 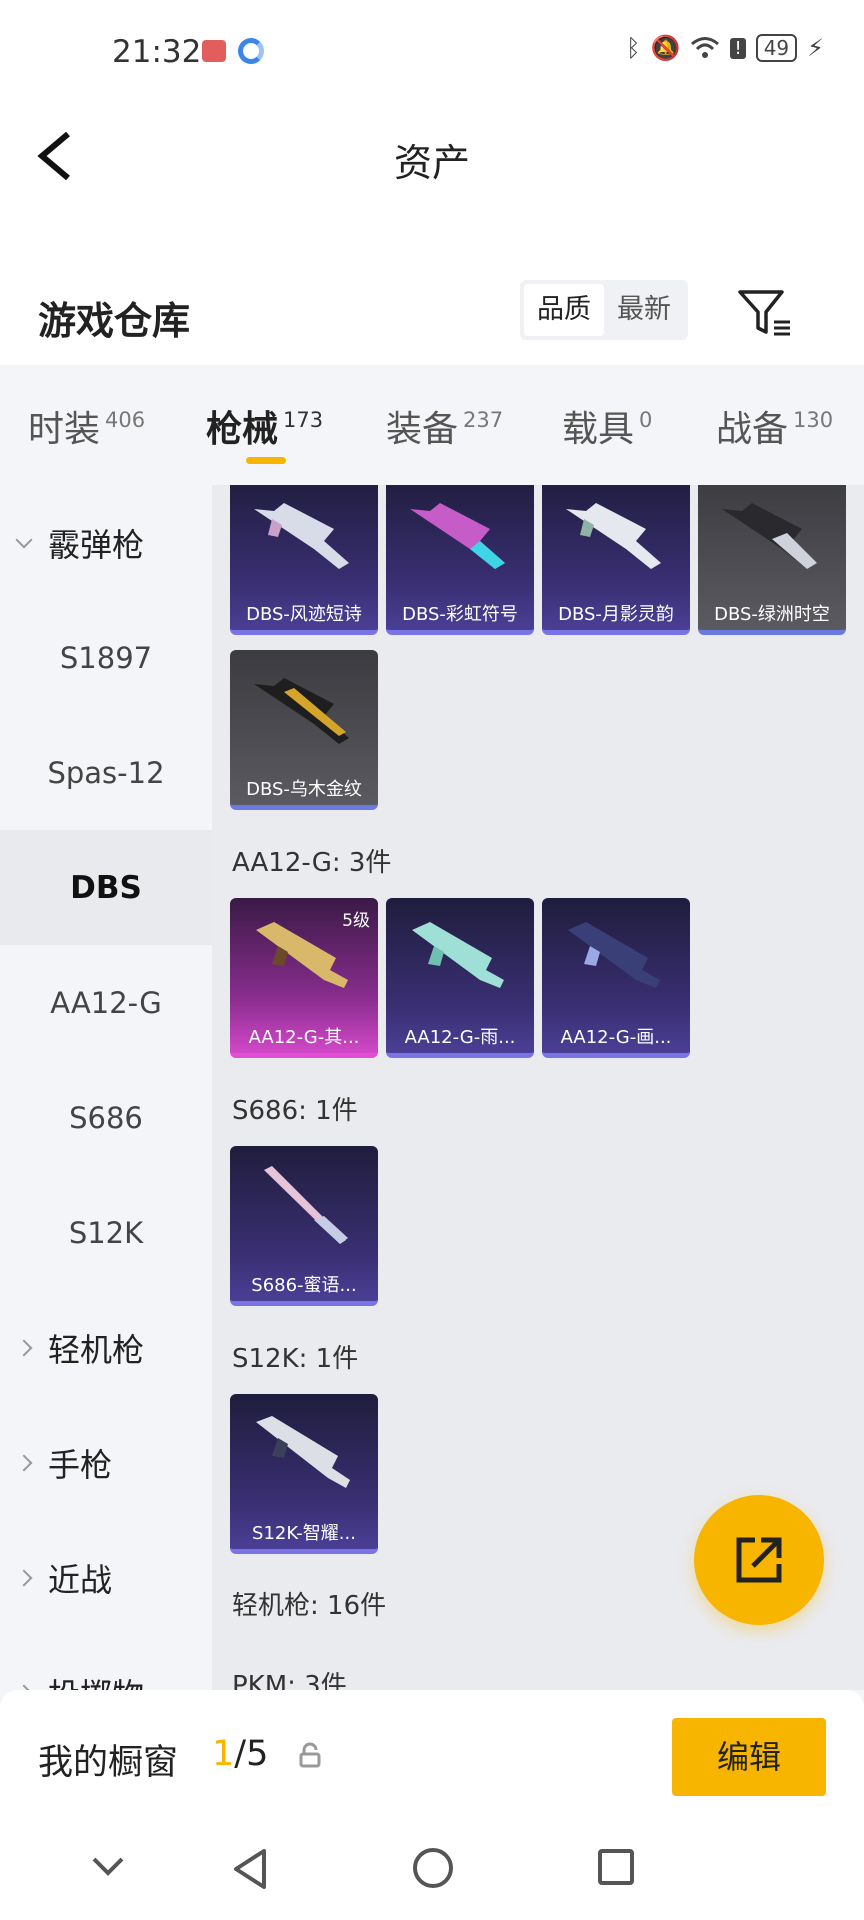 I want to click on tab-active-indicator, so click(x=266, y=460).